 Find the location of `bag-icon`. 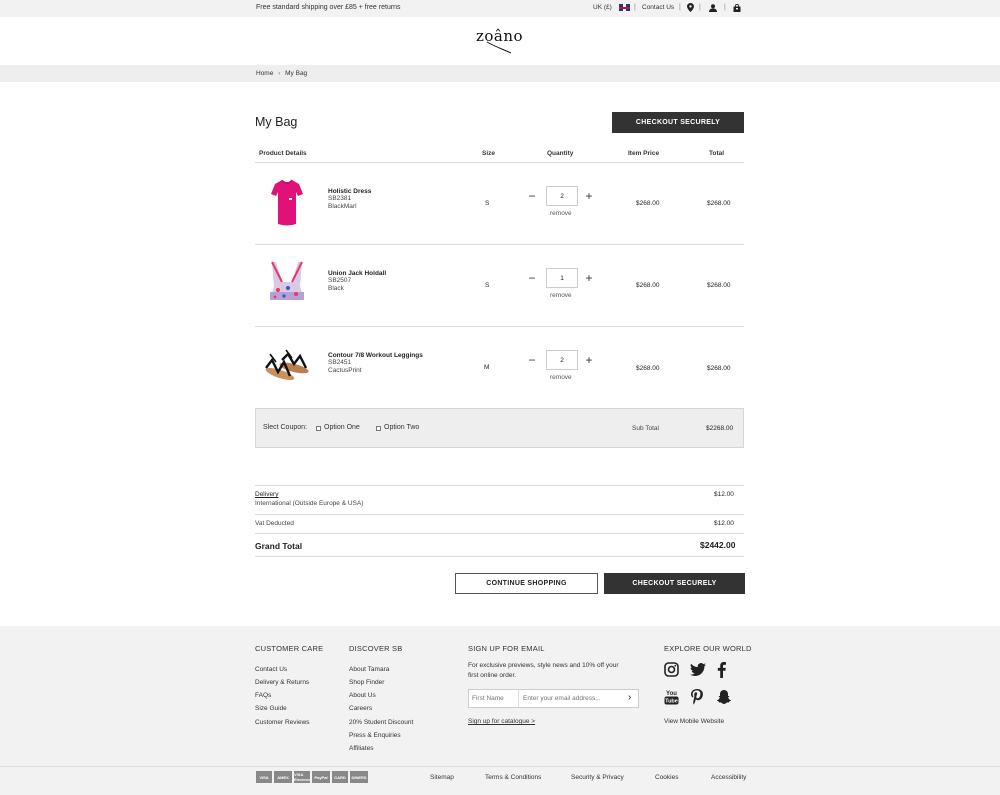

bag-icon is located at coordinates (736, 7).